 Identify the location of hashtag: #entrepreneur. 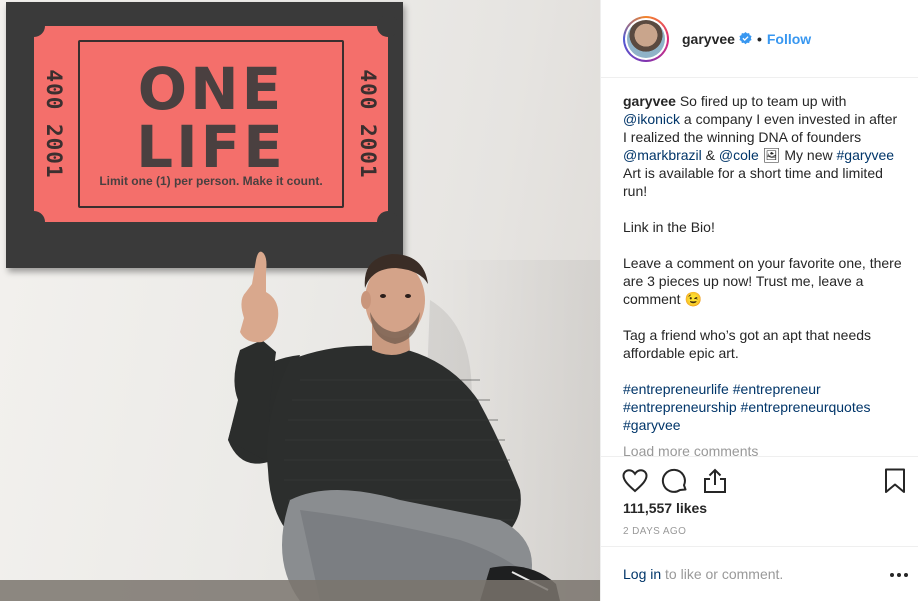
(777, 389).